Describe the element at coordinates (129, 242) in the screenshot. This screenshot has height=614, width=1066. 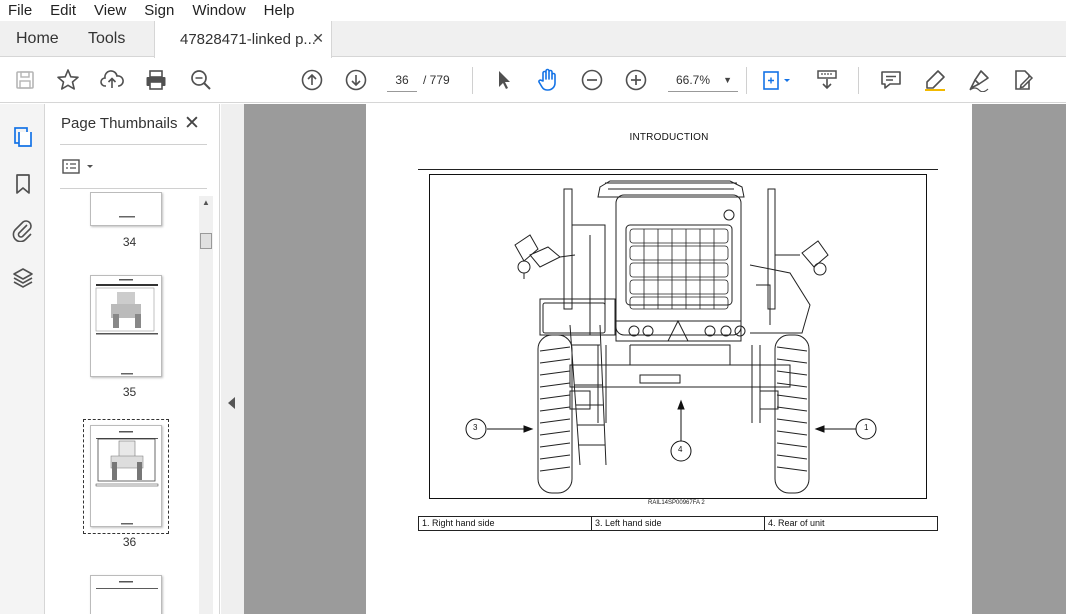
I see `thumbnail-page-number: 34` at that location.